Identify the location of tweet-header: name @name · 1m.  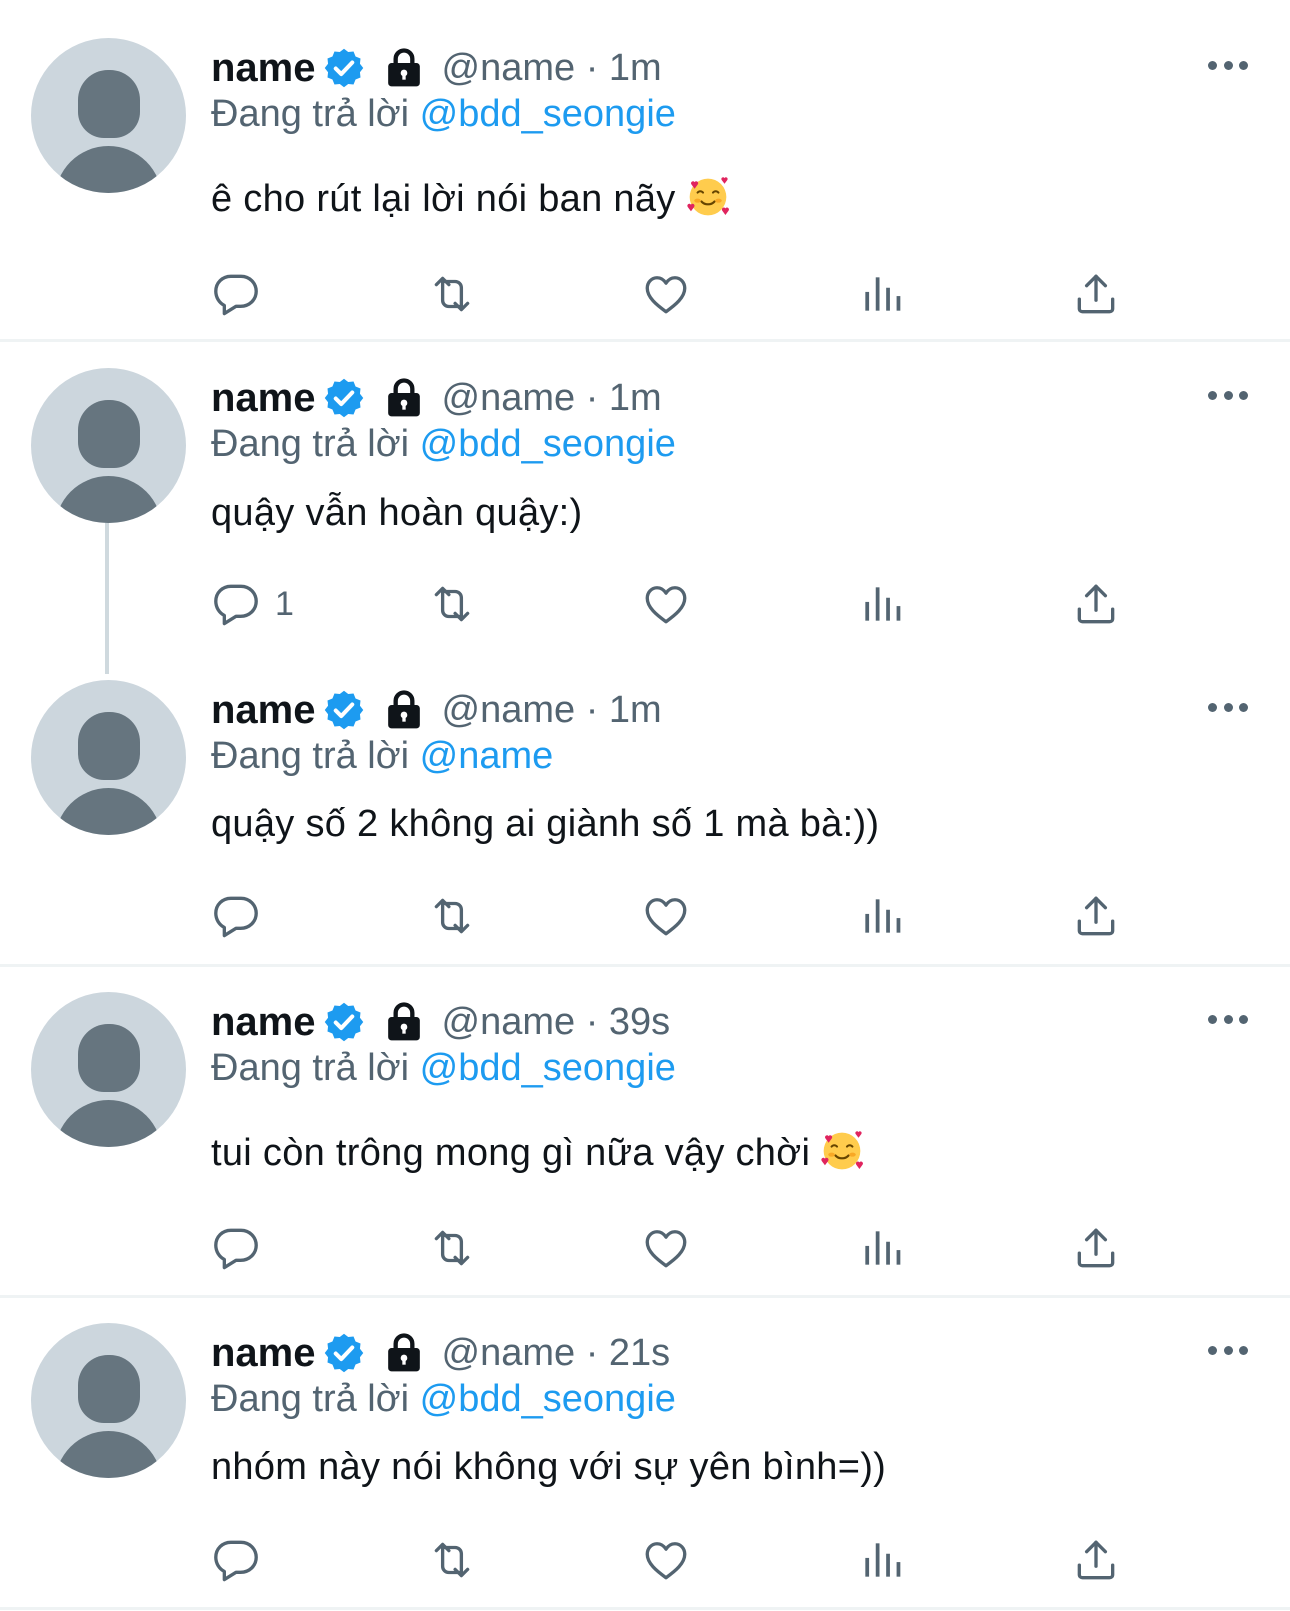
(436, 398).